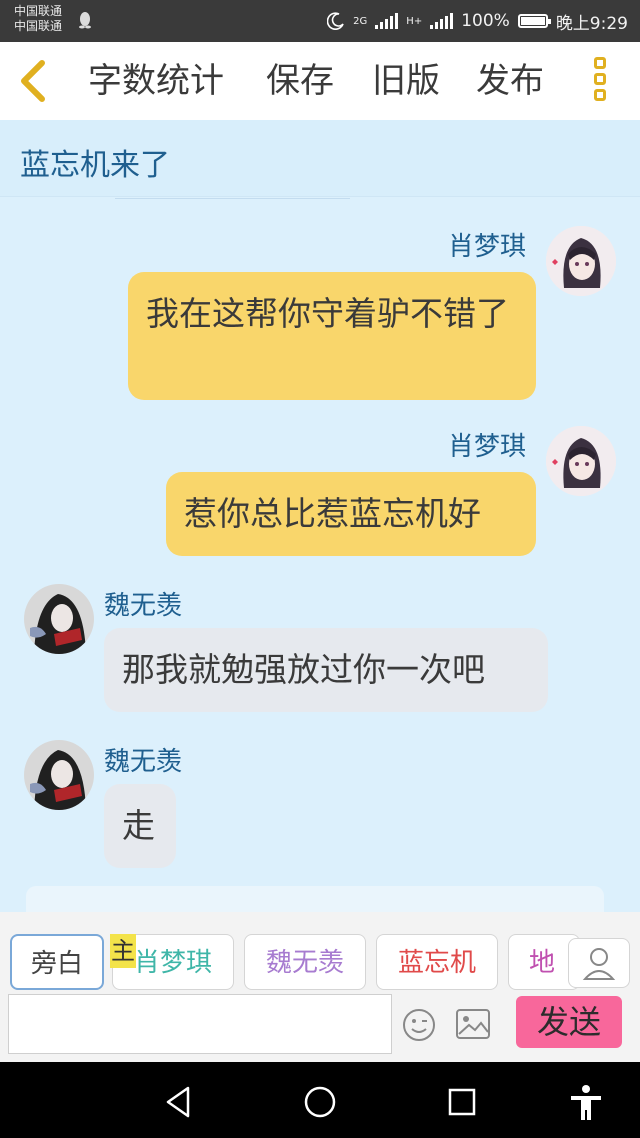  Describe the element at coordinates (473, 1024) in the screenshot. I see `image-icon` at that location.